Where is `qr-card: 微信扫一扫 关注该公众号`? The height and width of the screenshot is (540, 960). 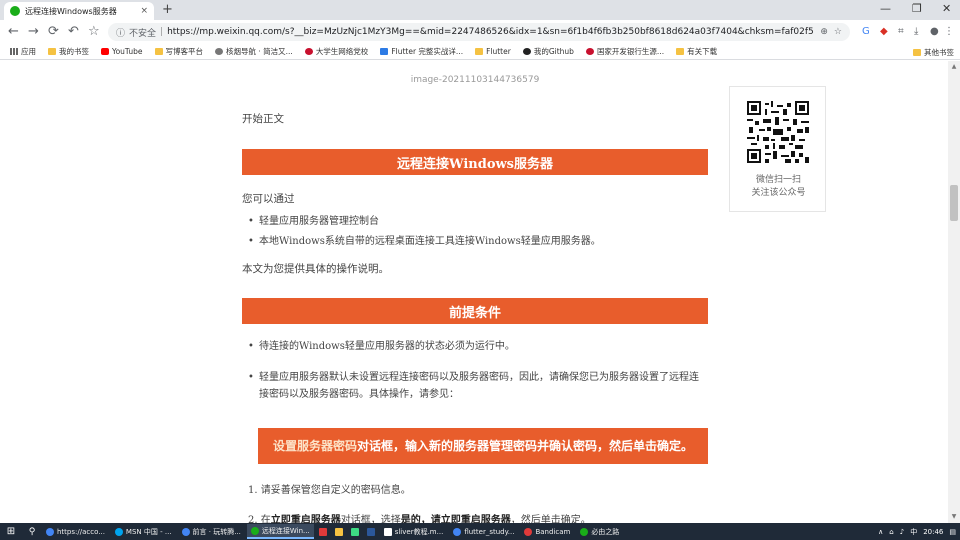
qr-card: 微信扫一扫 关注该公众号 is located at coordinates (777, 149).